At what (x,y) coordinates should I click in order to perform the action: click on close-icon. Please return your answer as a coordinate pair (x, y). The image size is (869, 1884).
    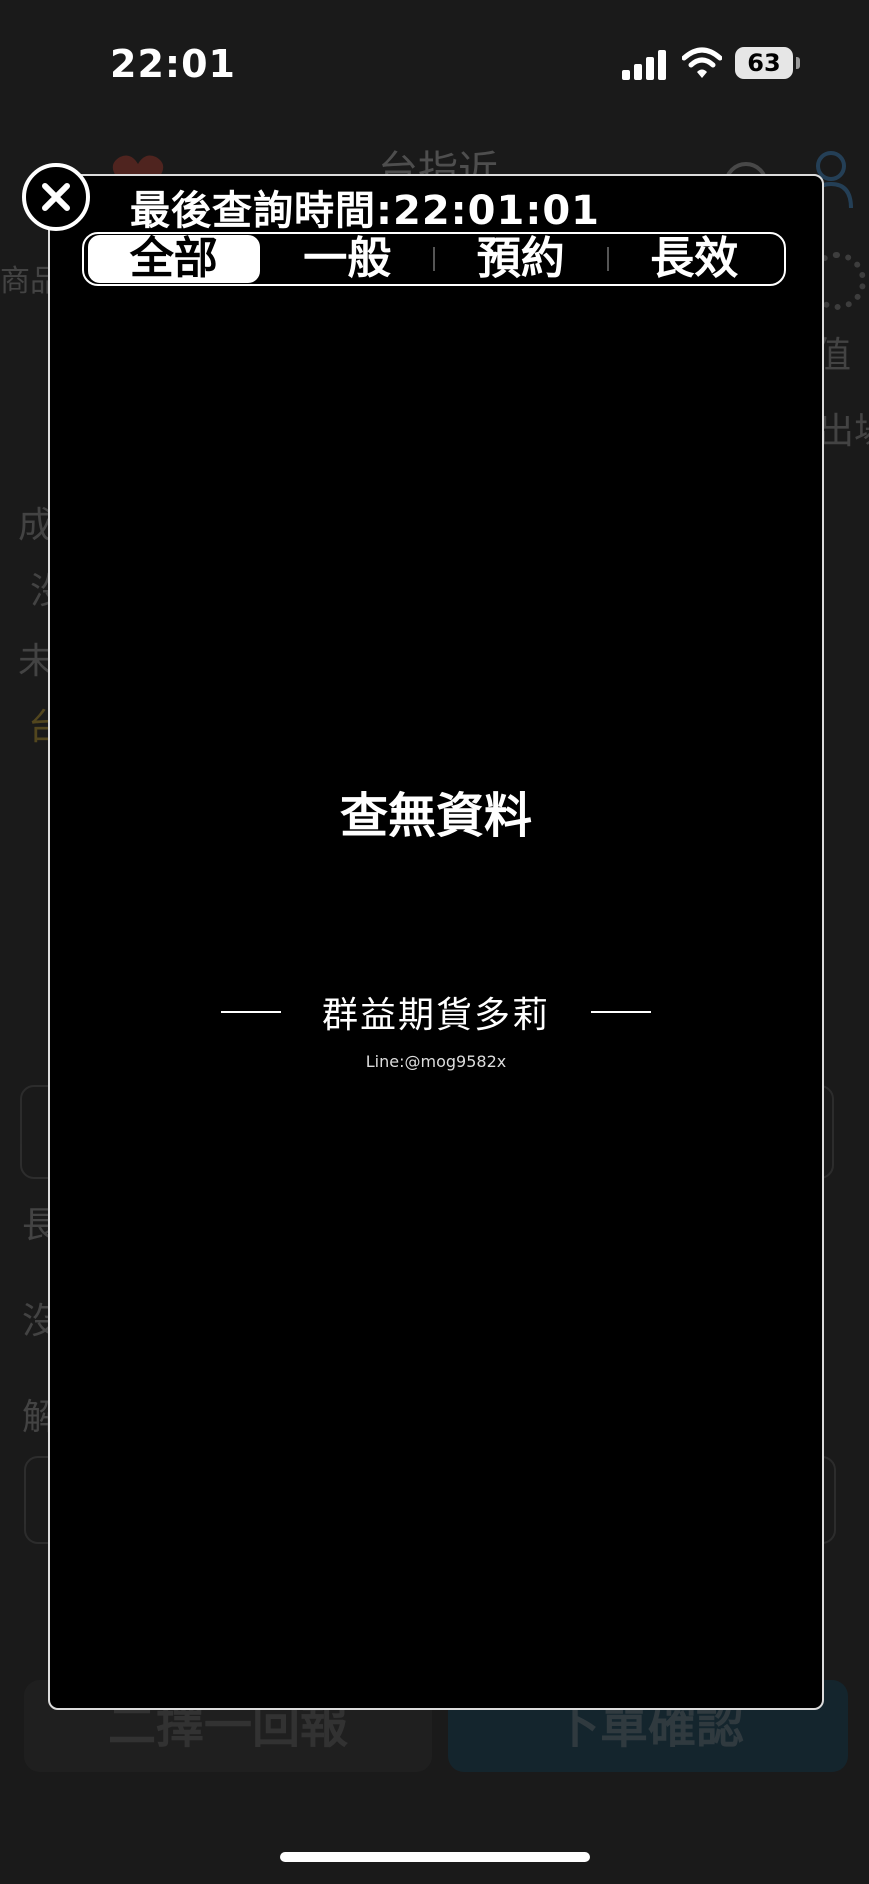
    Looking at the image, I should click on (56, 197).